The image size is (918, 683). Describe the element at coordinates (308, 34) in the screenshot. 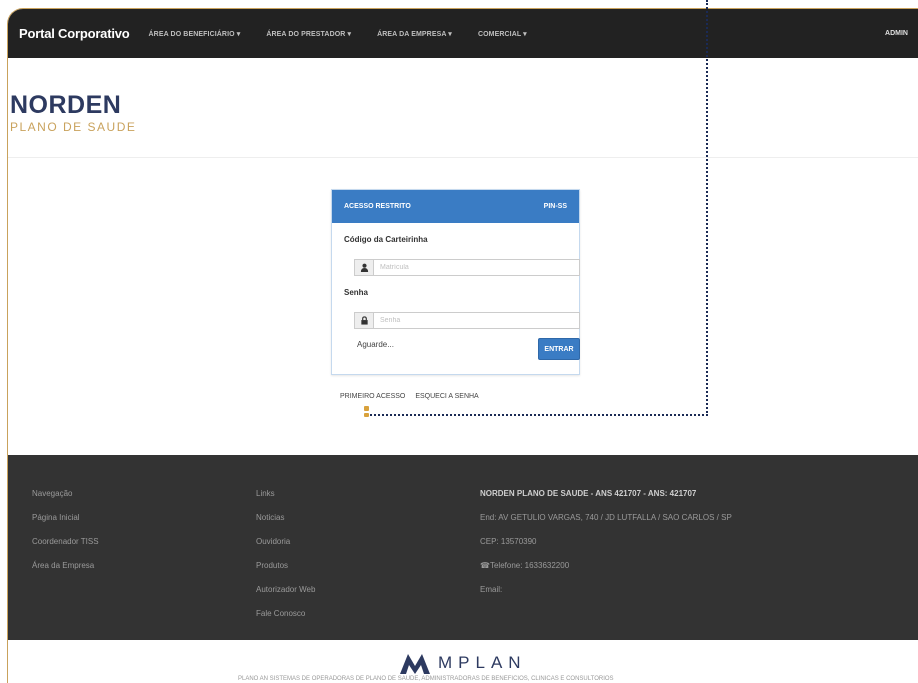

I see `nav-prestador: ÁREA DO PRESTADOR ▾` at that location.